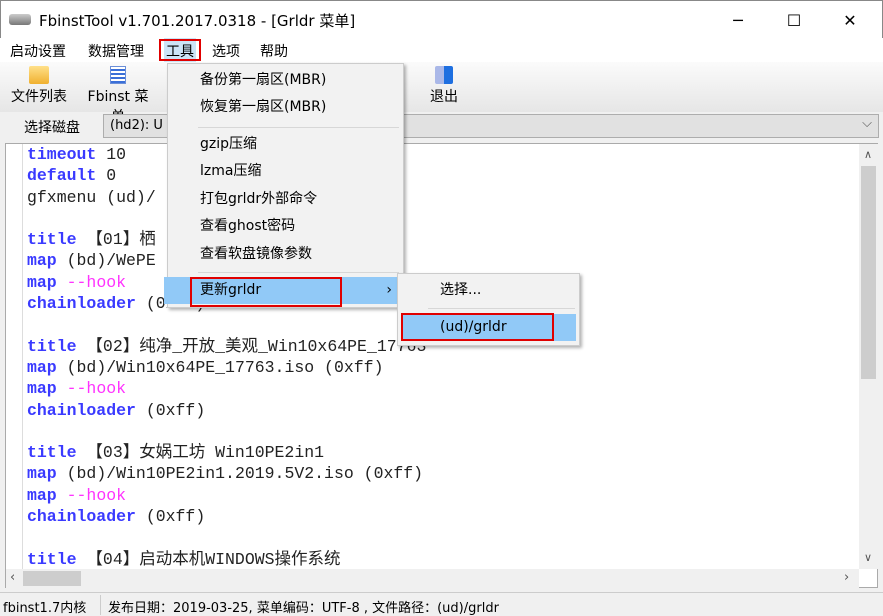  What do you see at coordinates (38, 51) in the screenshot?
I see `menu-boot-settings: 启动设置` at bounding box center [38, 51].